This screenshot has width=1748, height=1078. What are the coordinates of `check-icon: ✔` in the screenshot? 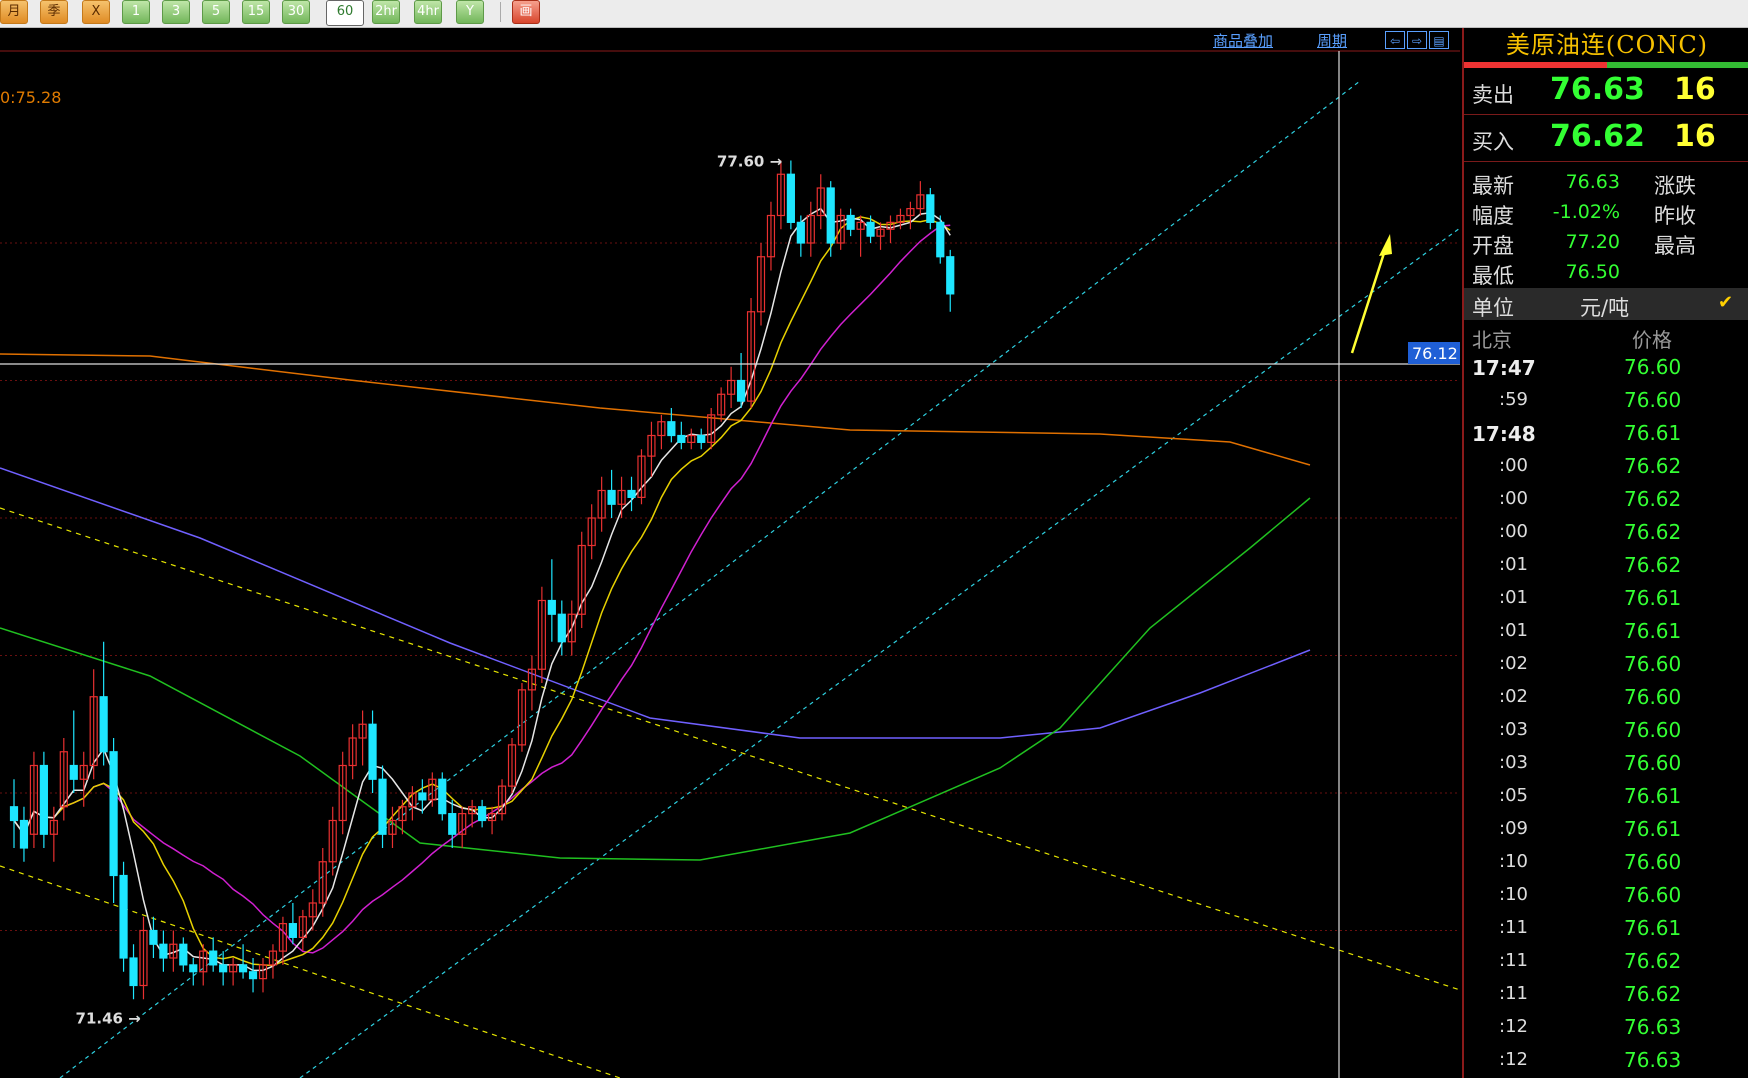 It's located at (1725, 302).